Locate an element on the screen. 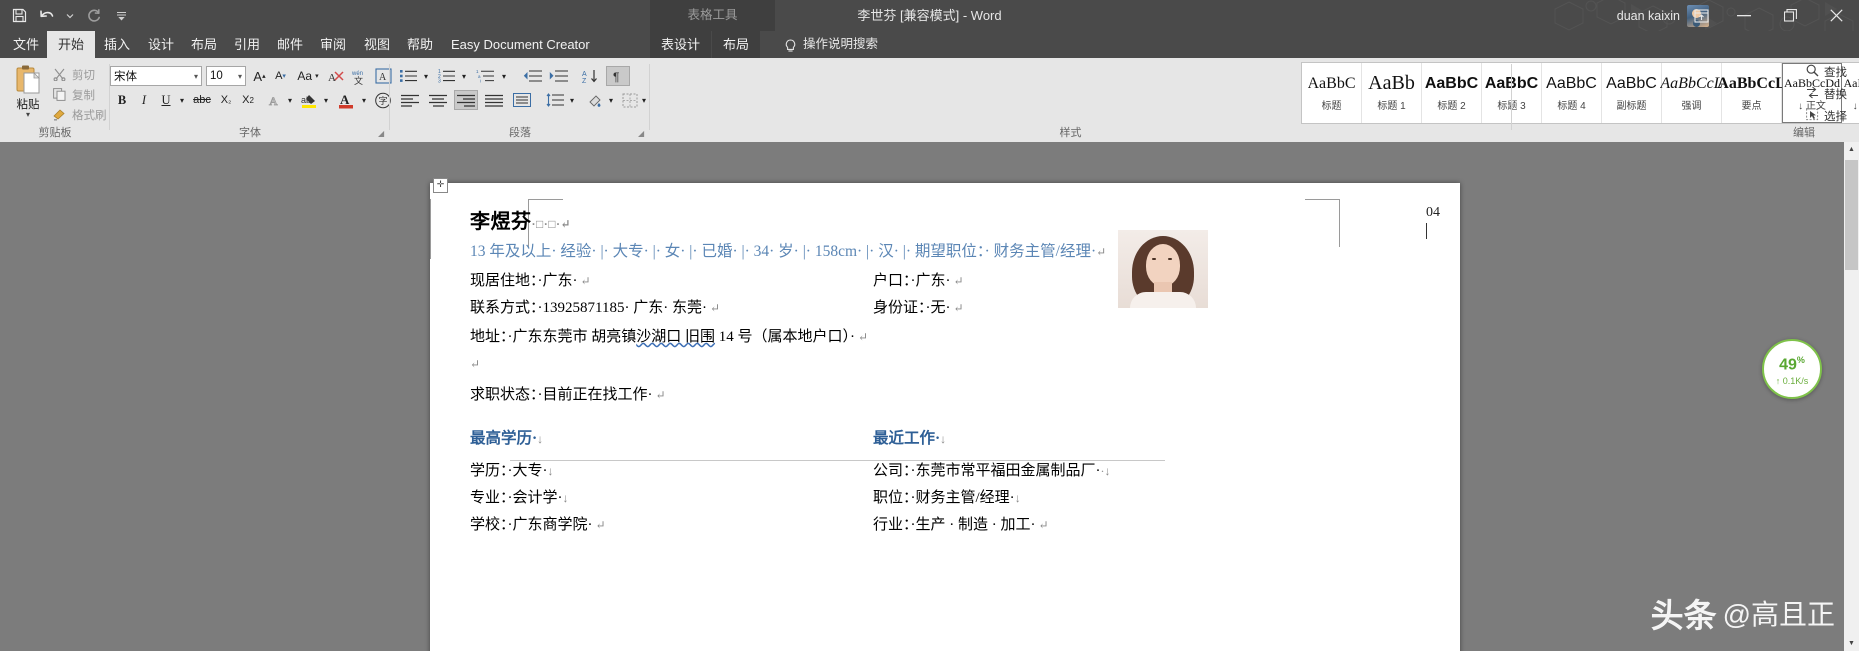  align-left-icon is located at coordinates (410, 100).